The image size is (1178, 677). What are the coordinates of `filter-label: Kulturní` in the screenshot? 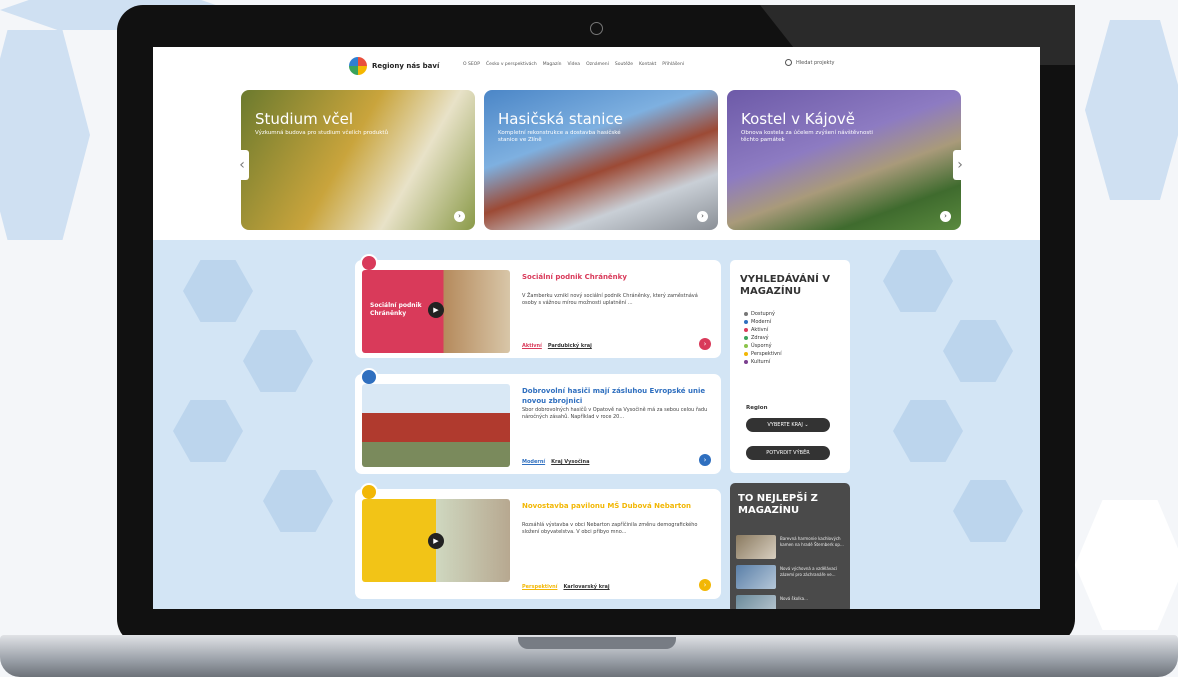 It's located at (761, 362).